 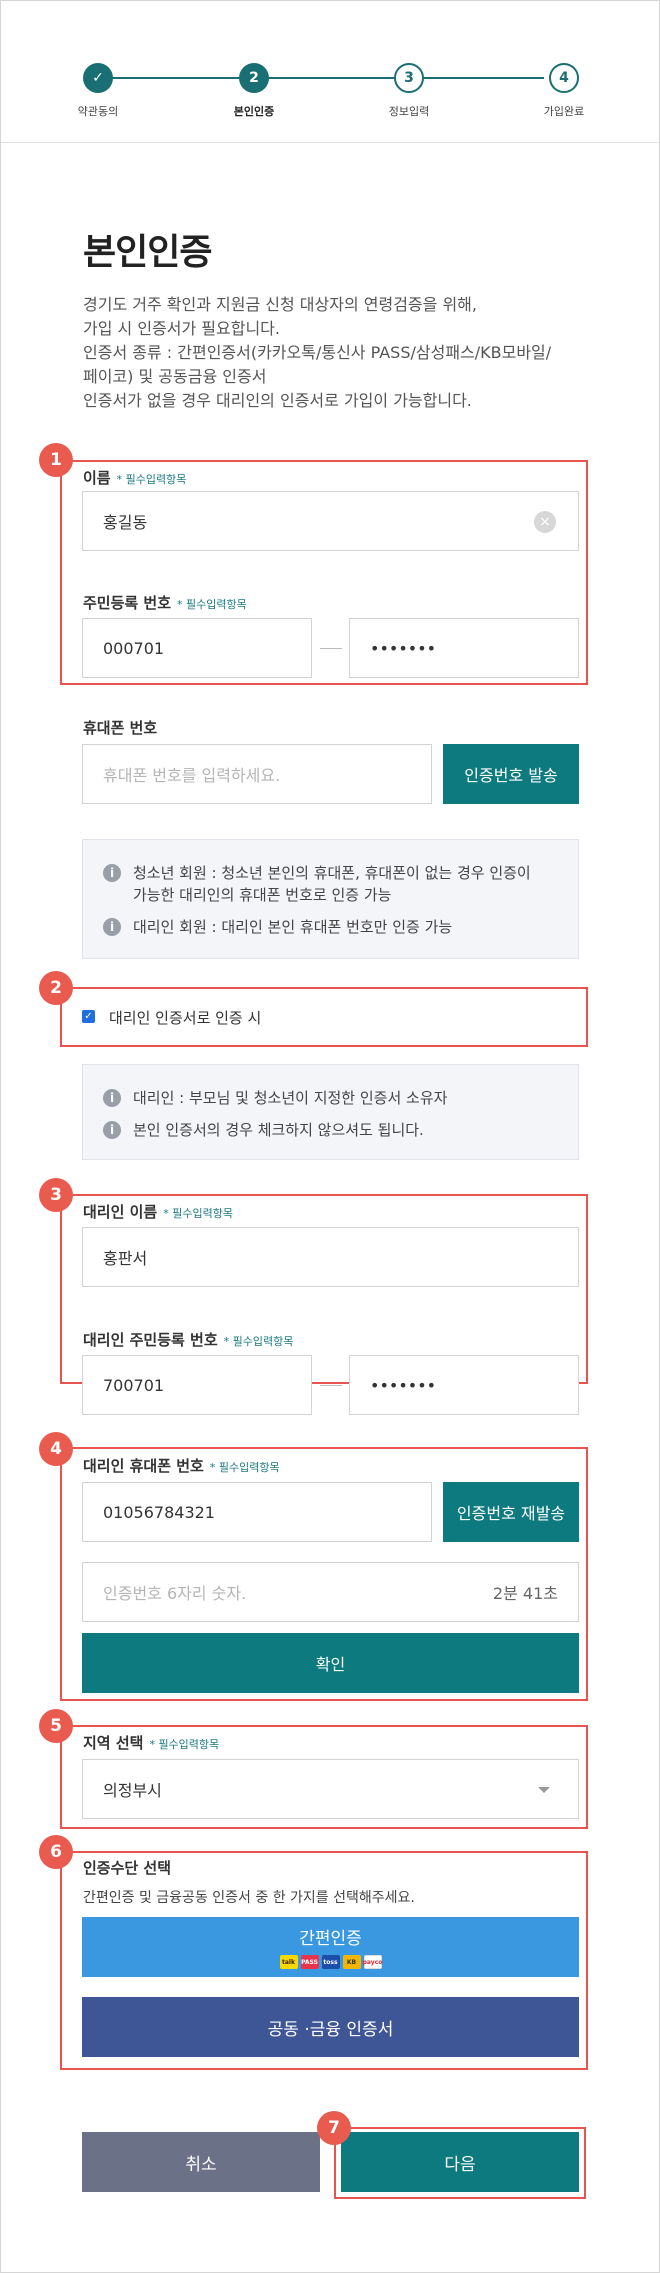 I want to click on annotation-badge-3: 3, so click(x=56, y=1195).